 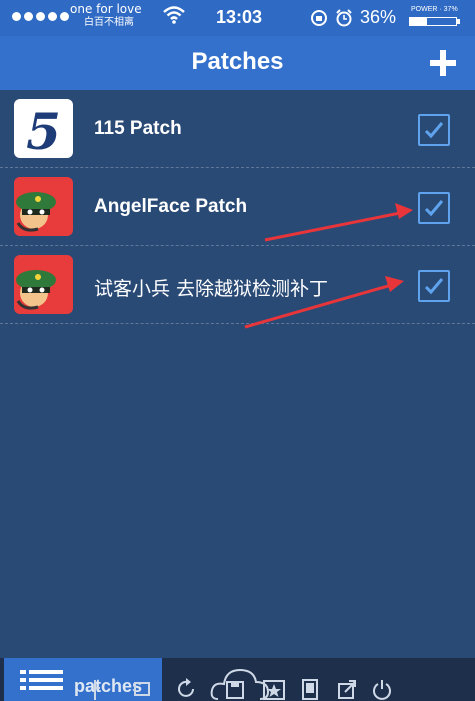 What do you see at coordinates (138, 128) in the screenshot?
I see `patch-label: 115 Patch` at bounding box center [138, 128].